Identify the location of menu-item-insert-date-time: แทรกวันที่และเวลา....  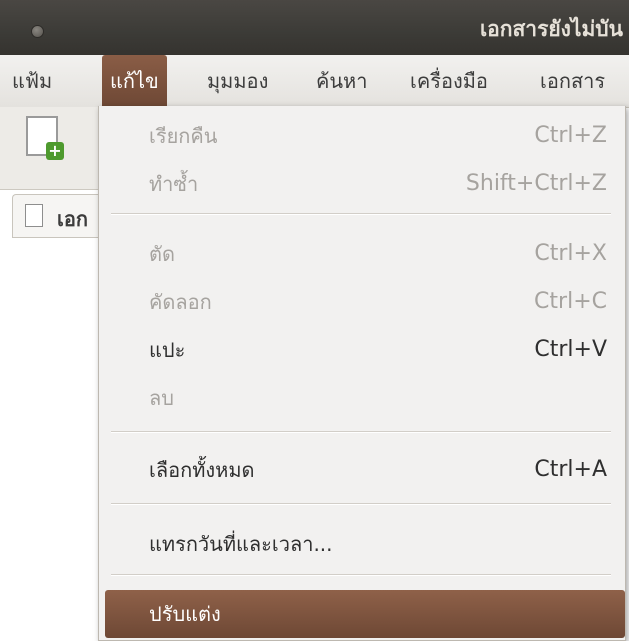
(362, 544).